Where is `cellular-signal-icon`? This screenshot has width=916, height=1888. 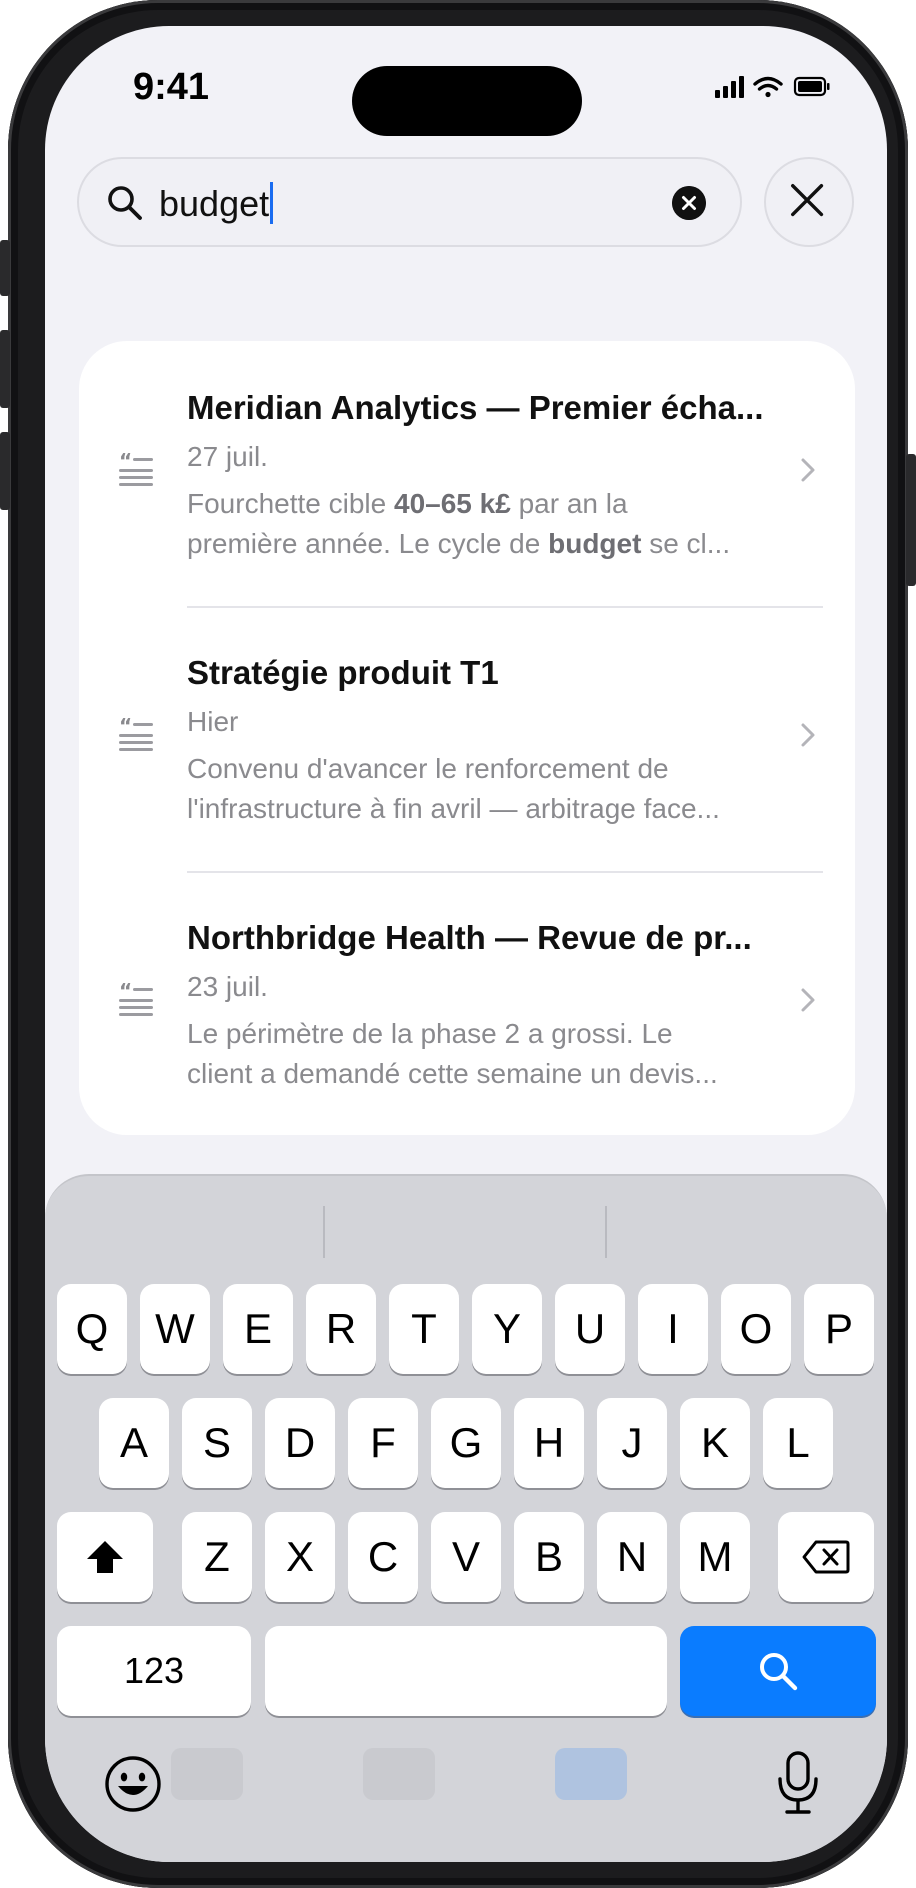
cellular-signal-icon is located at coordinates (729, 87).